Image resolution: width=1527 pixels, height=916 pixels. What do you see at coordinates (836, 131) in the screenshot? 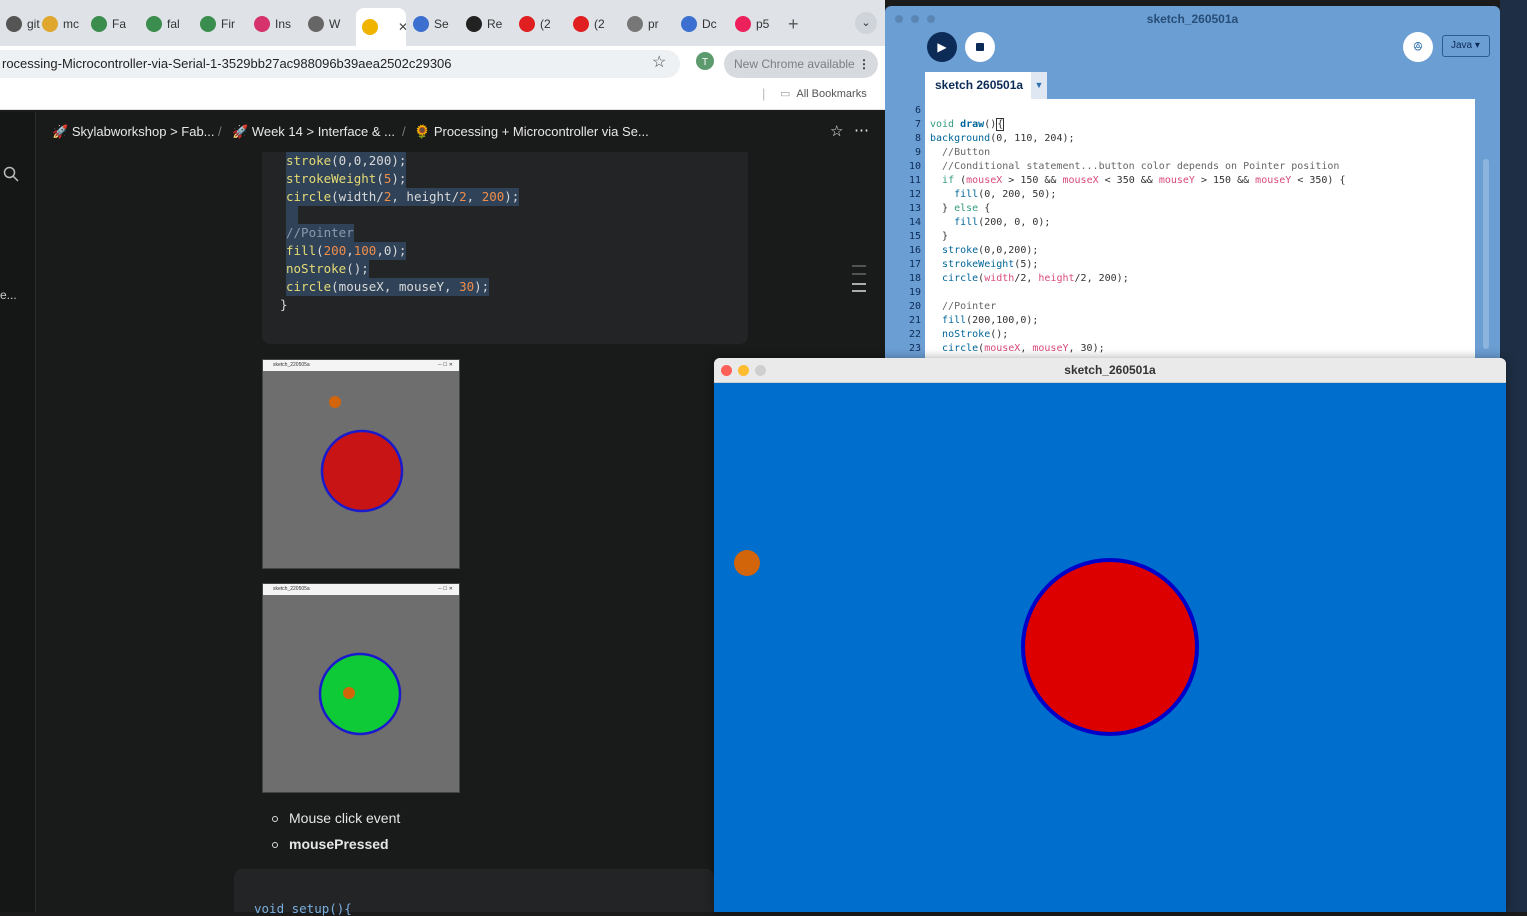
I see `favorite-star-icon: ☆` at bounding box center [836, 131].